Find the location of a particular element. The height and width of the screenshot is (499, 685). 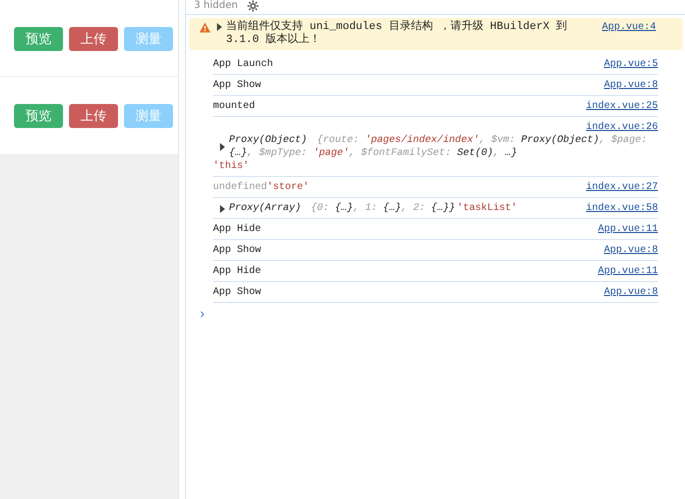

warning-text: 当前组件仅支持 uni_modules 目录结构 ，请升级 HBuilderX 到 3.1.0 版本以上！ is located at coordinates (397, 34).